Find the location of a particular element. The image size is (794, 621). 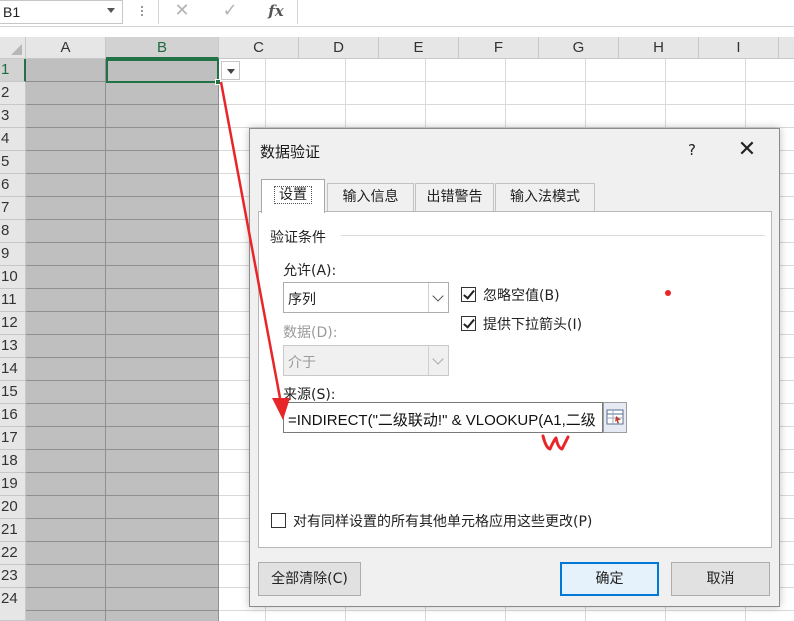

allow-select-button is located at coordinates (438, 297).